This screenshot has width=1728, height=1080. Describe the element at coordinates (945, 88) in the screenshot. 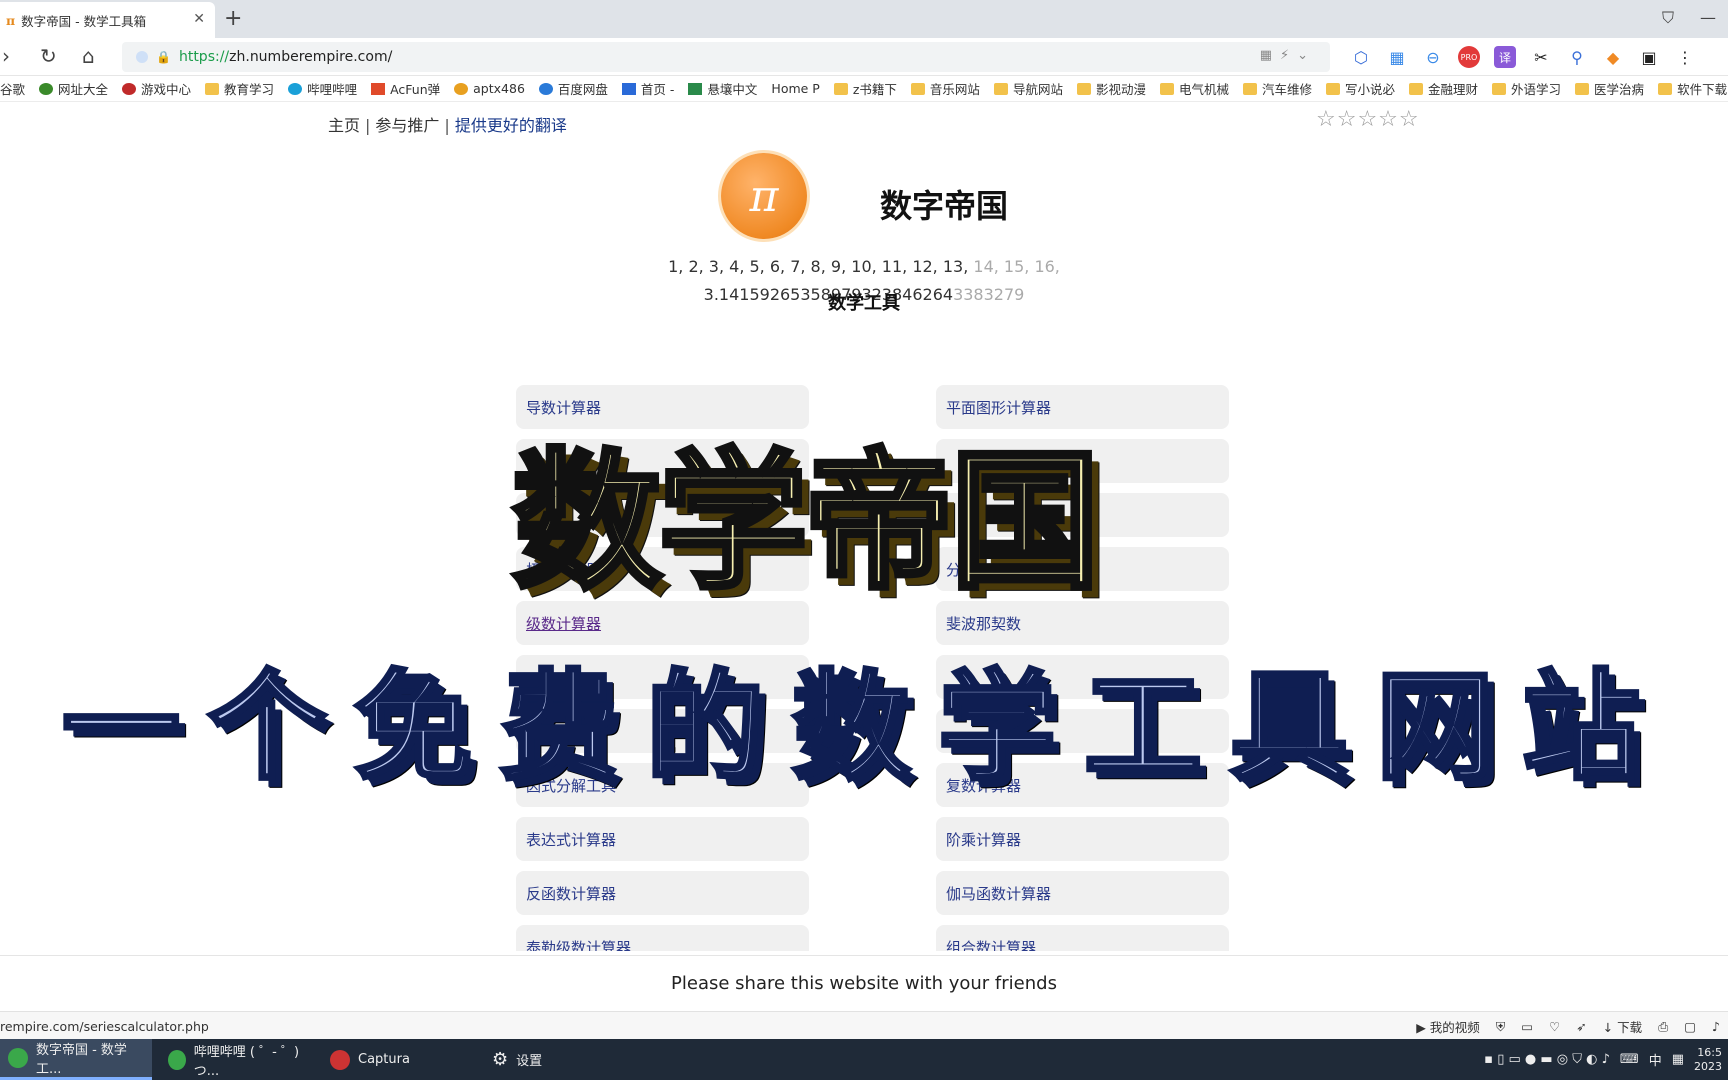

I see `bookmark-item: 音乐网站` at that location.